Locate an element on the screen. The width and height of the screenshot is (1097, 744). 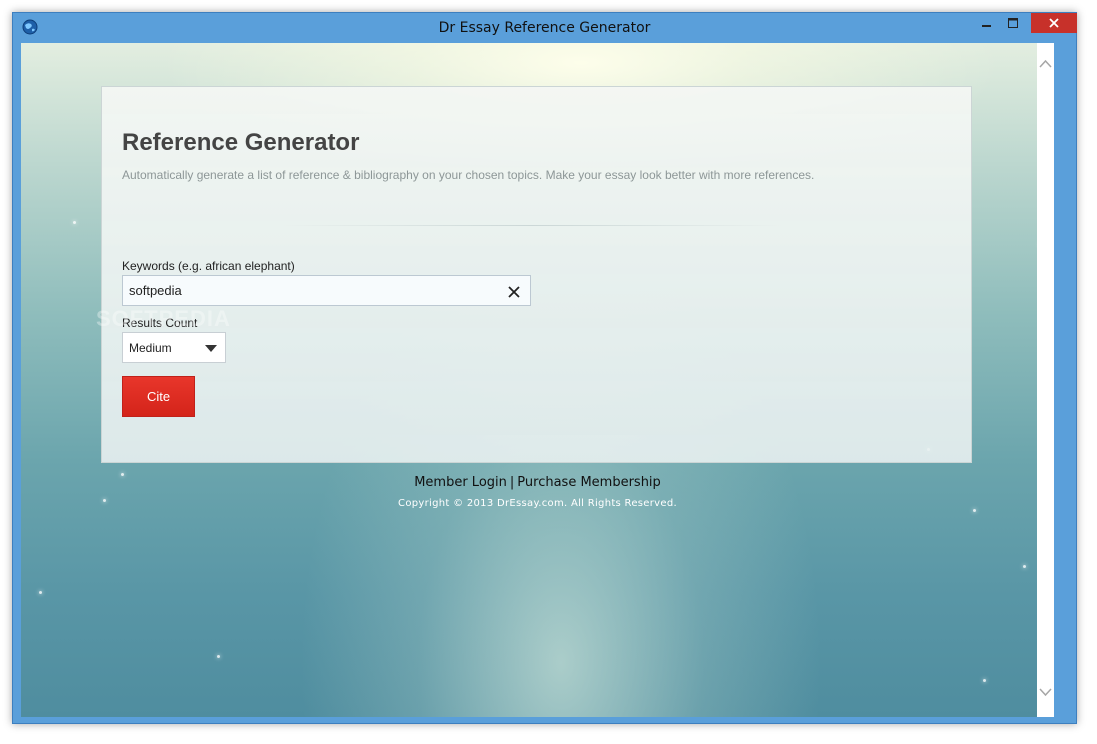
chevron-up-icon is located at coordinates (1045, 64).